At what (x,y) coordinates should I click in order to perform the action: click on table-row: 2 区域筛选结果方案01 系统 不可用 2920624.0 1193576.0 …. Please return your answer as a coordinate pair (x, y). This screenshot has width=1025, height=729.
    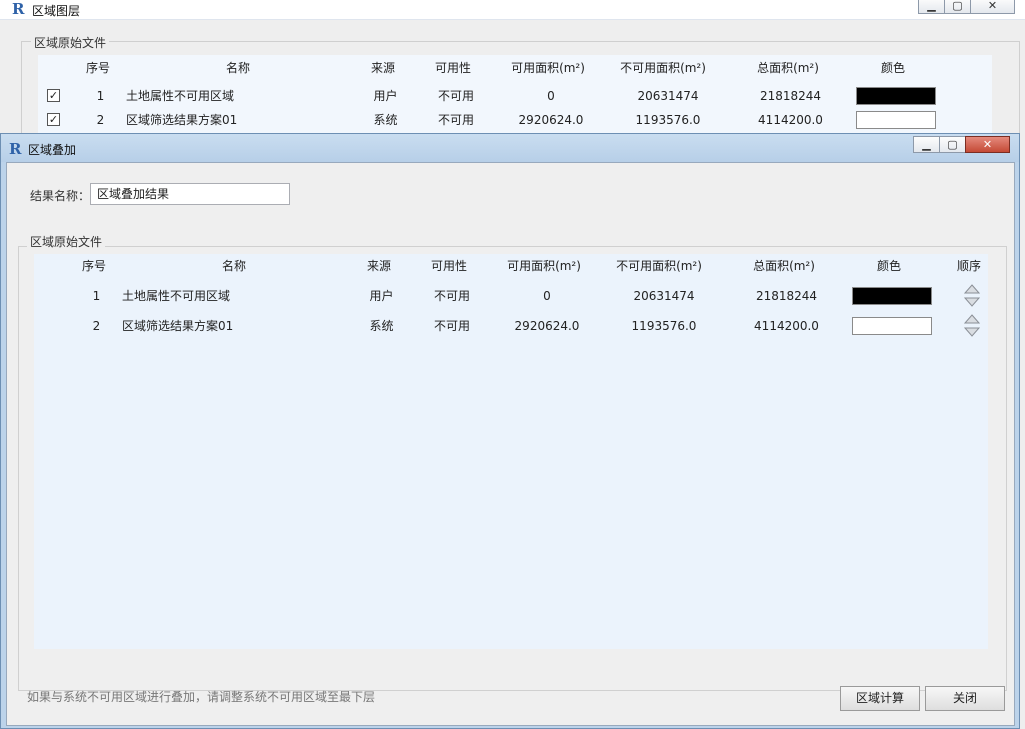
    Looking at the image, I should click on (511, 326).